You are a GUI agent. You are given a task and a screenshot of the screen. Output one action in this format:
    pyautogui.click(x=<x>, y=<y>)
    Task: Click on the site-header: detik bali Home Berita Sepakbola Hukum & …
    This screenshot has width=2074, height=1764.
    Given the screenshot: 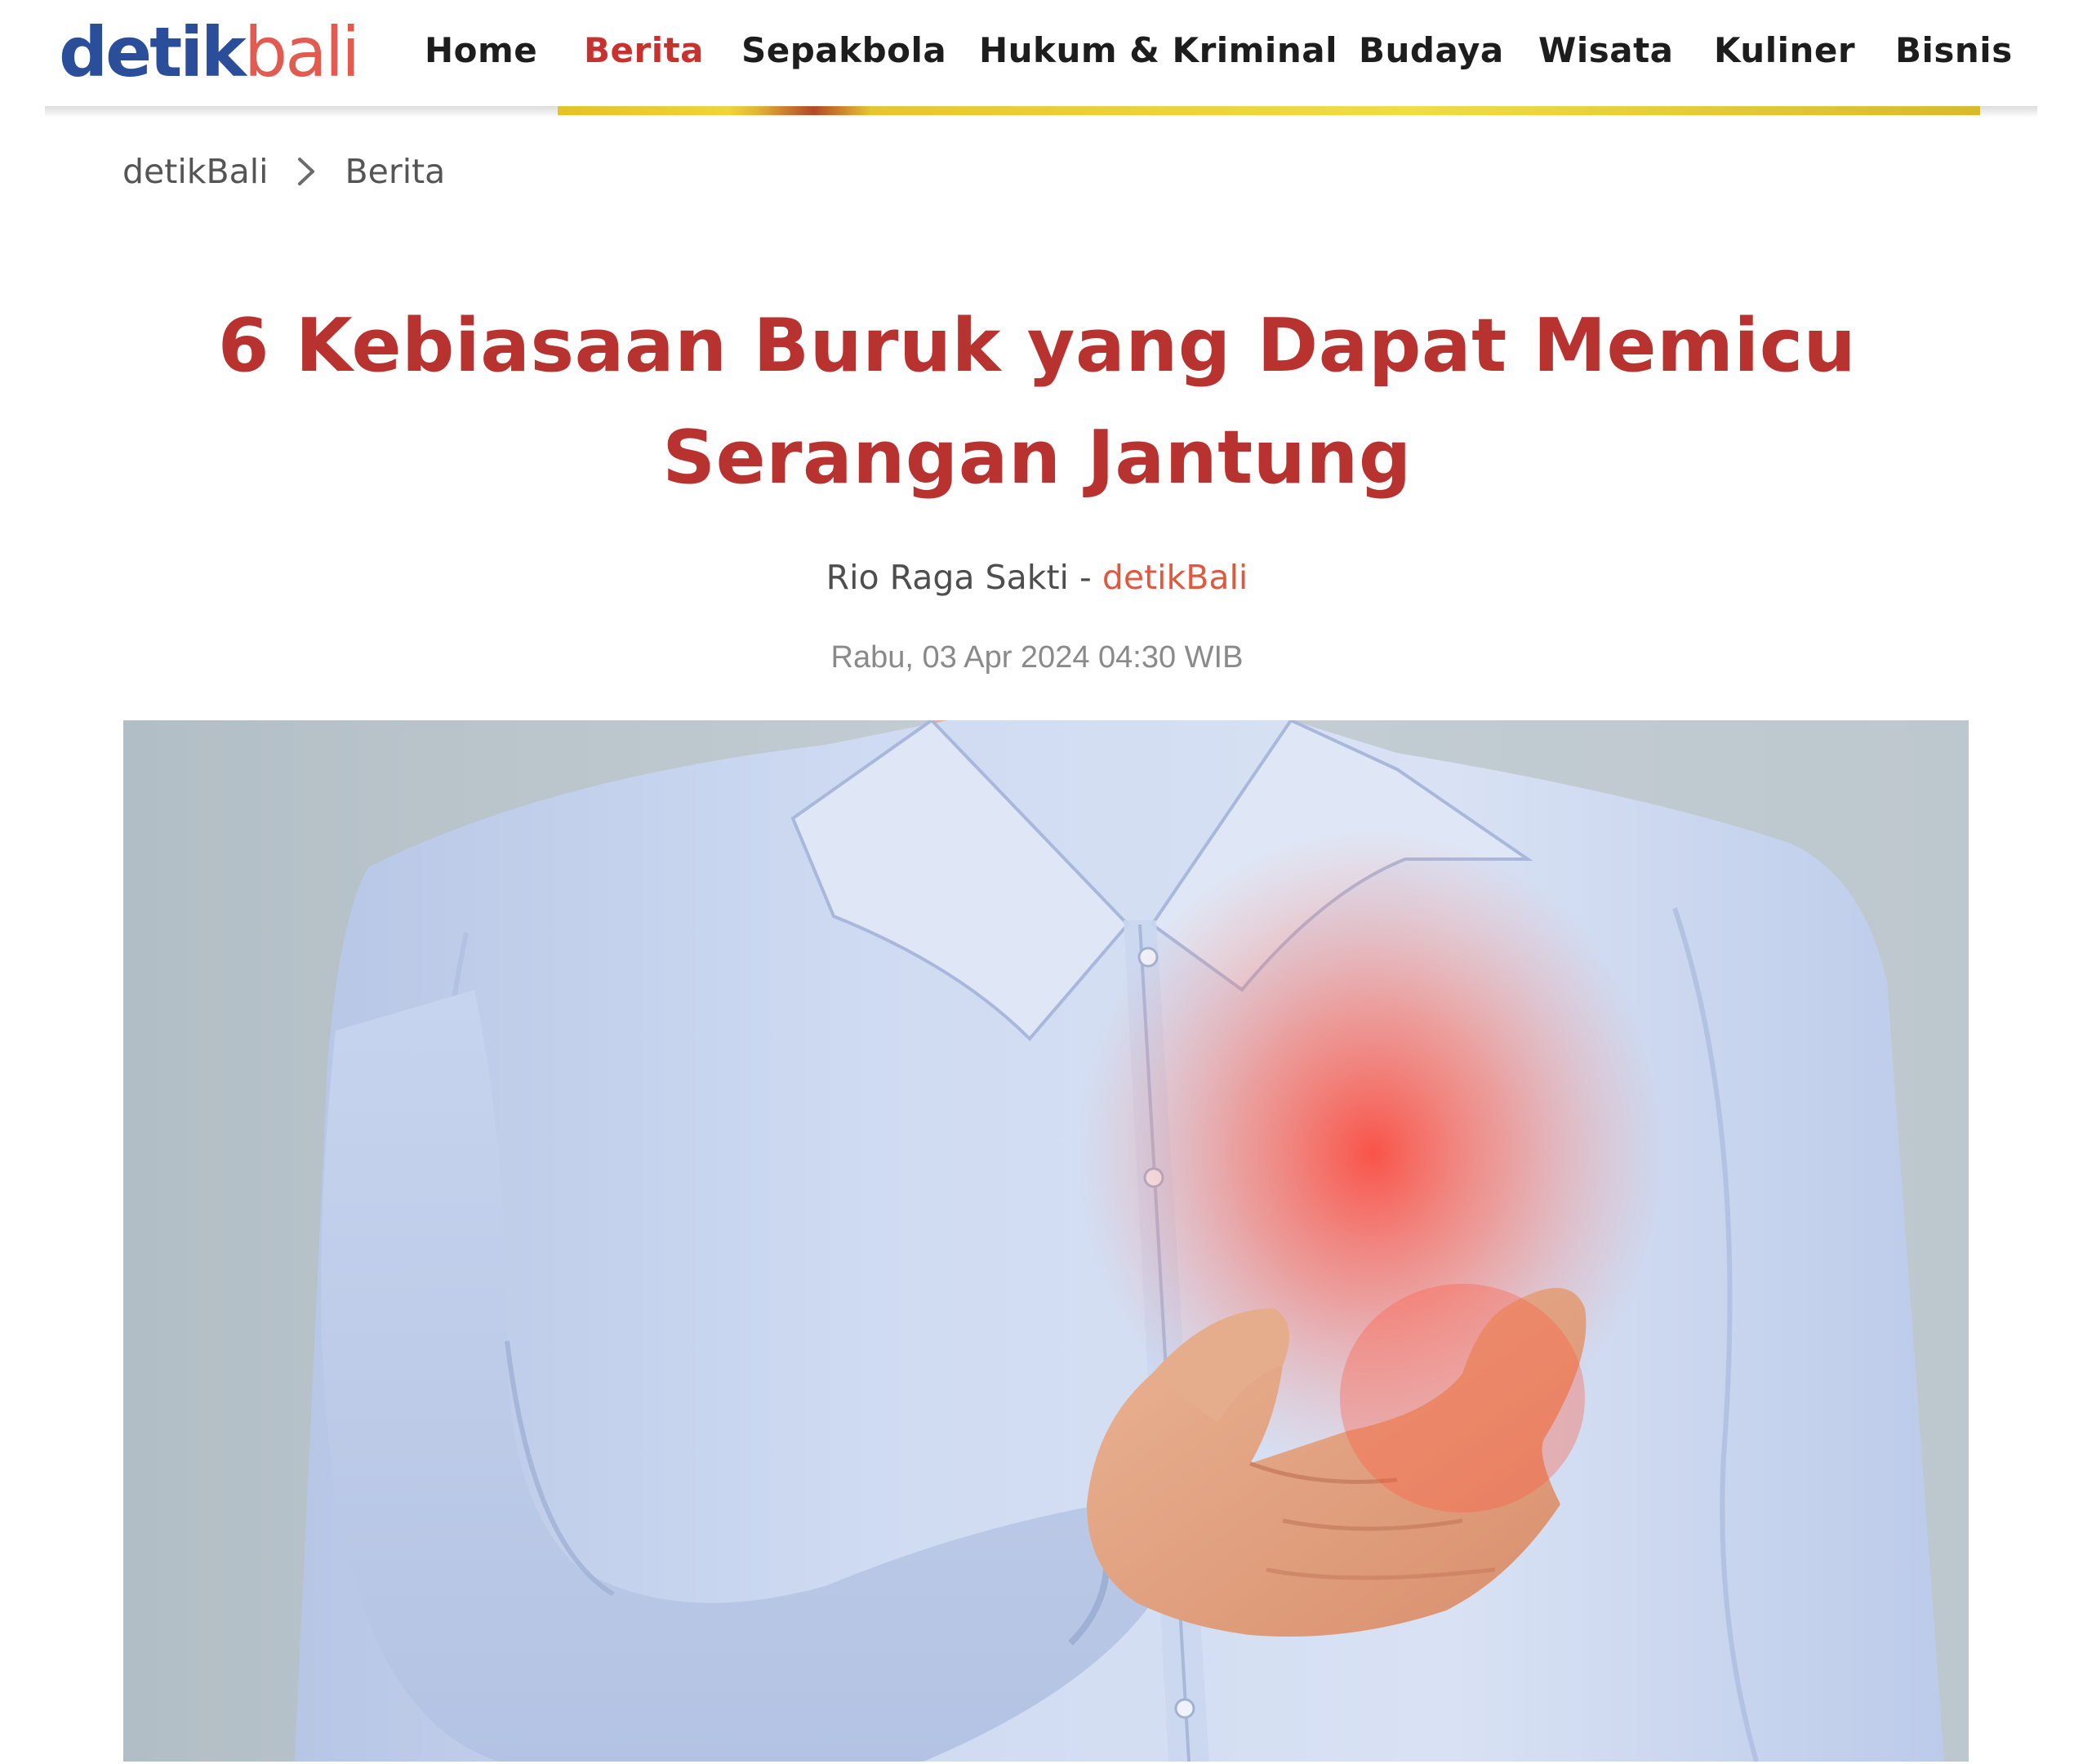 What is the action you would take?
    pyautogui.click(x=1037, y=54)
    